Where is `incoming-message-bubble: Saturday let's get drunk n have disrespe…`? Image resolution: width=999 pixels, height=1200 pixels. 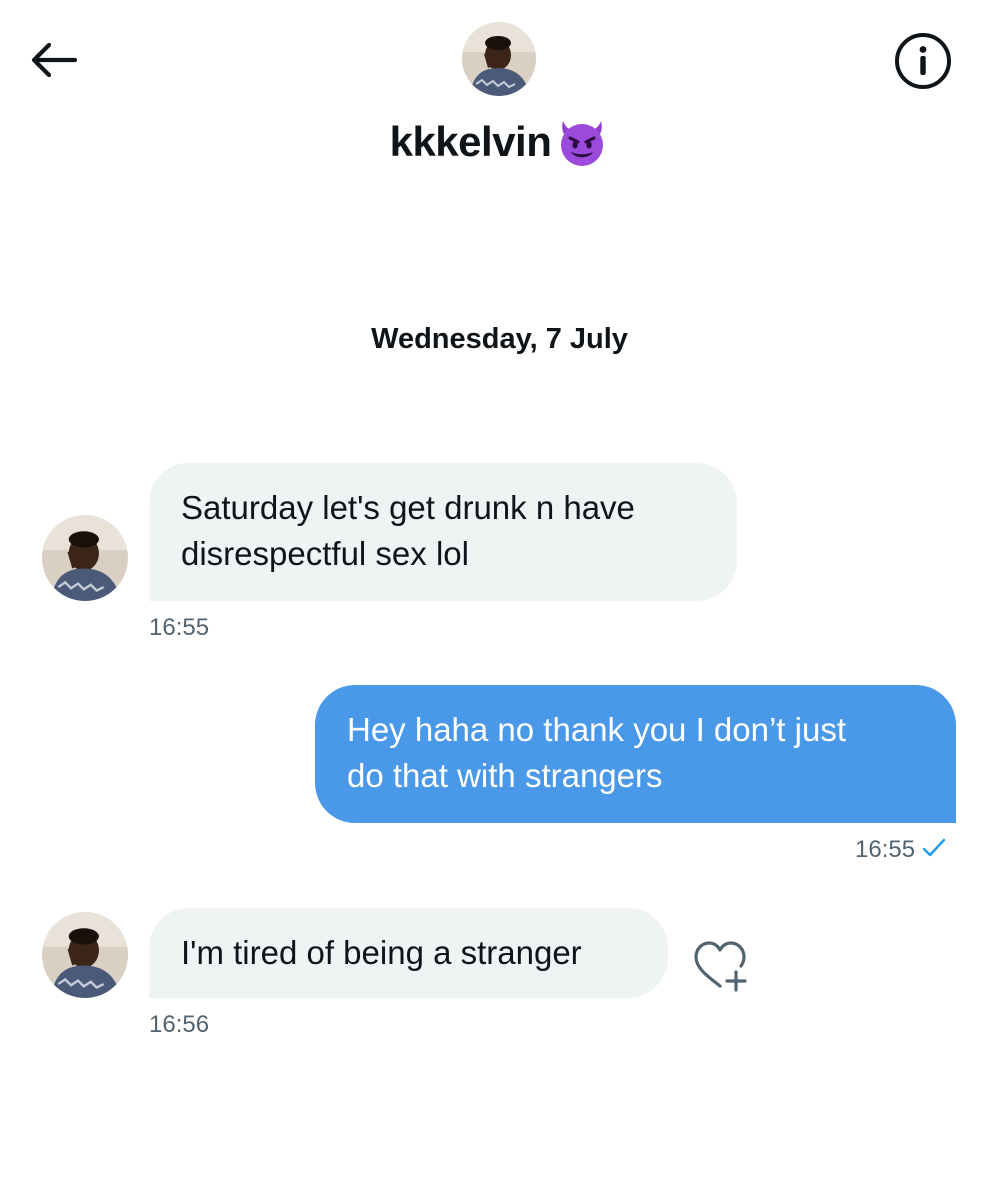 incoming-message-bubble: Saturday let's get drunk n have disrespe… is located at coordinates (443, 532).